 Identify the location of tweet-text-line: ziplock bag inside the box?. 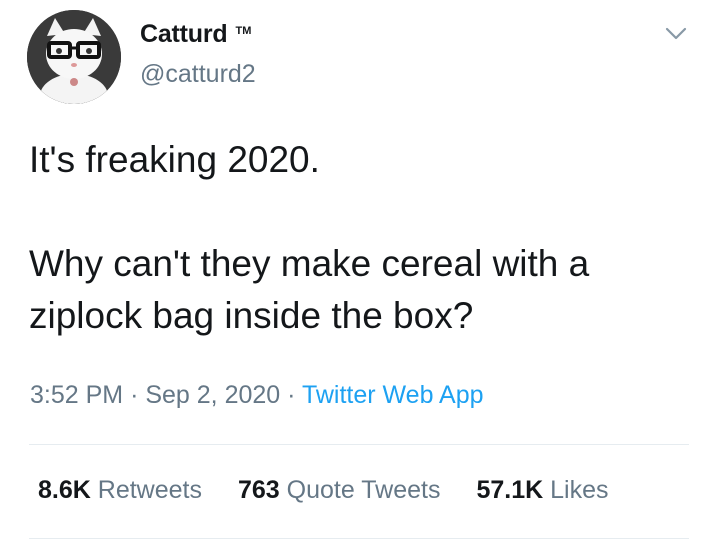
(251, 315).